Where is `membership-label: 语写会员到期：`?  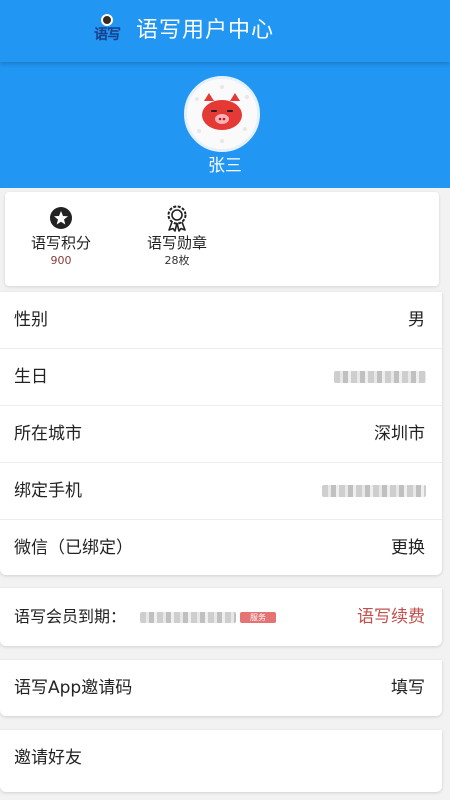
membership-label: 语写会员到期： is located at coordinates (70, 616).